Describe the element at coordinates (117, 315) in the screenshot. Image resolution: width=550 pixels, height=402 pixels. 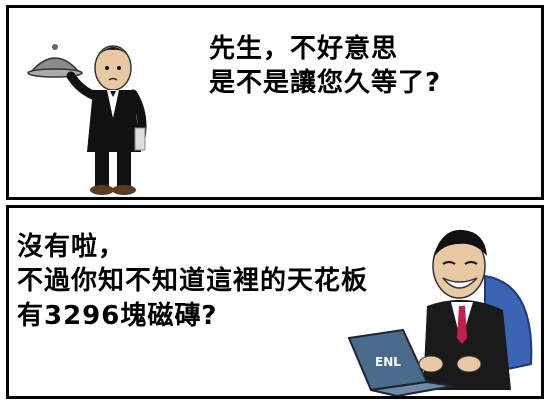
I see `caption-line: 有3296塊磁磚?` at that location.